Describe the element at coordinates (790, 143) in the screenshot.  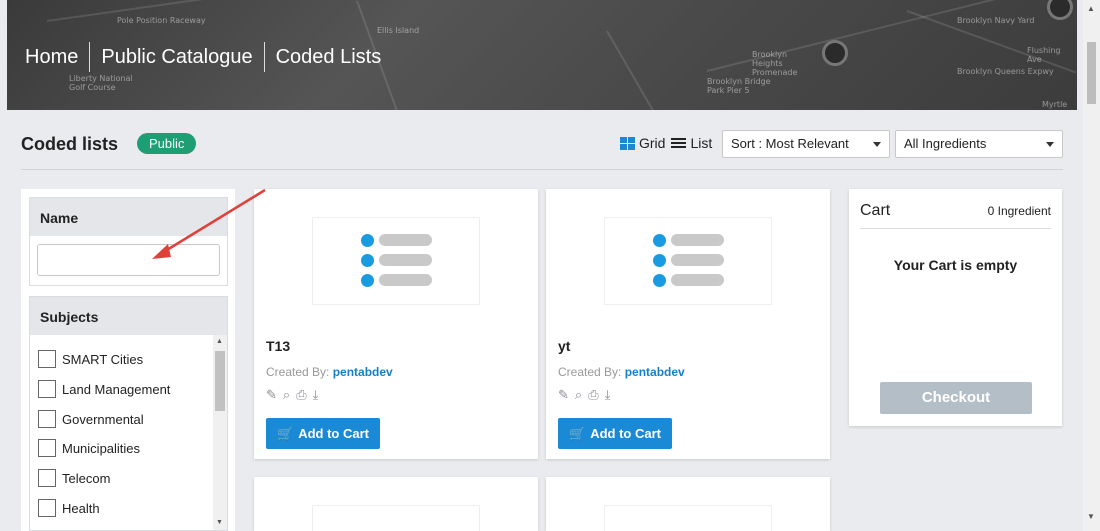
I see `sort-select-value: Sort : Most Relevant` at that location.